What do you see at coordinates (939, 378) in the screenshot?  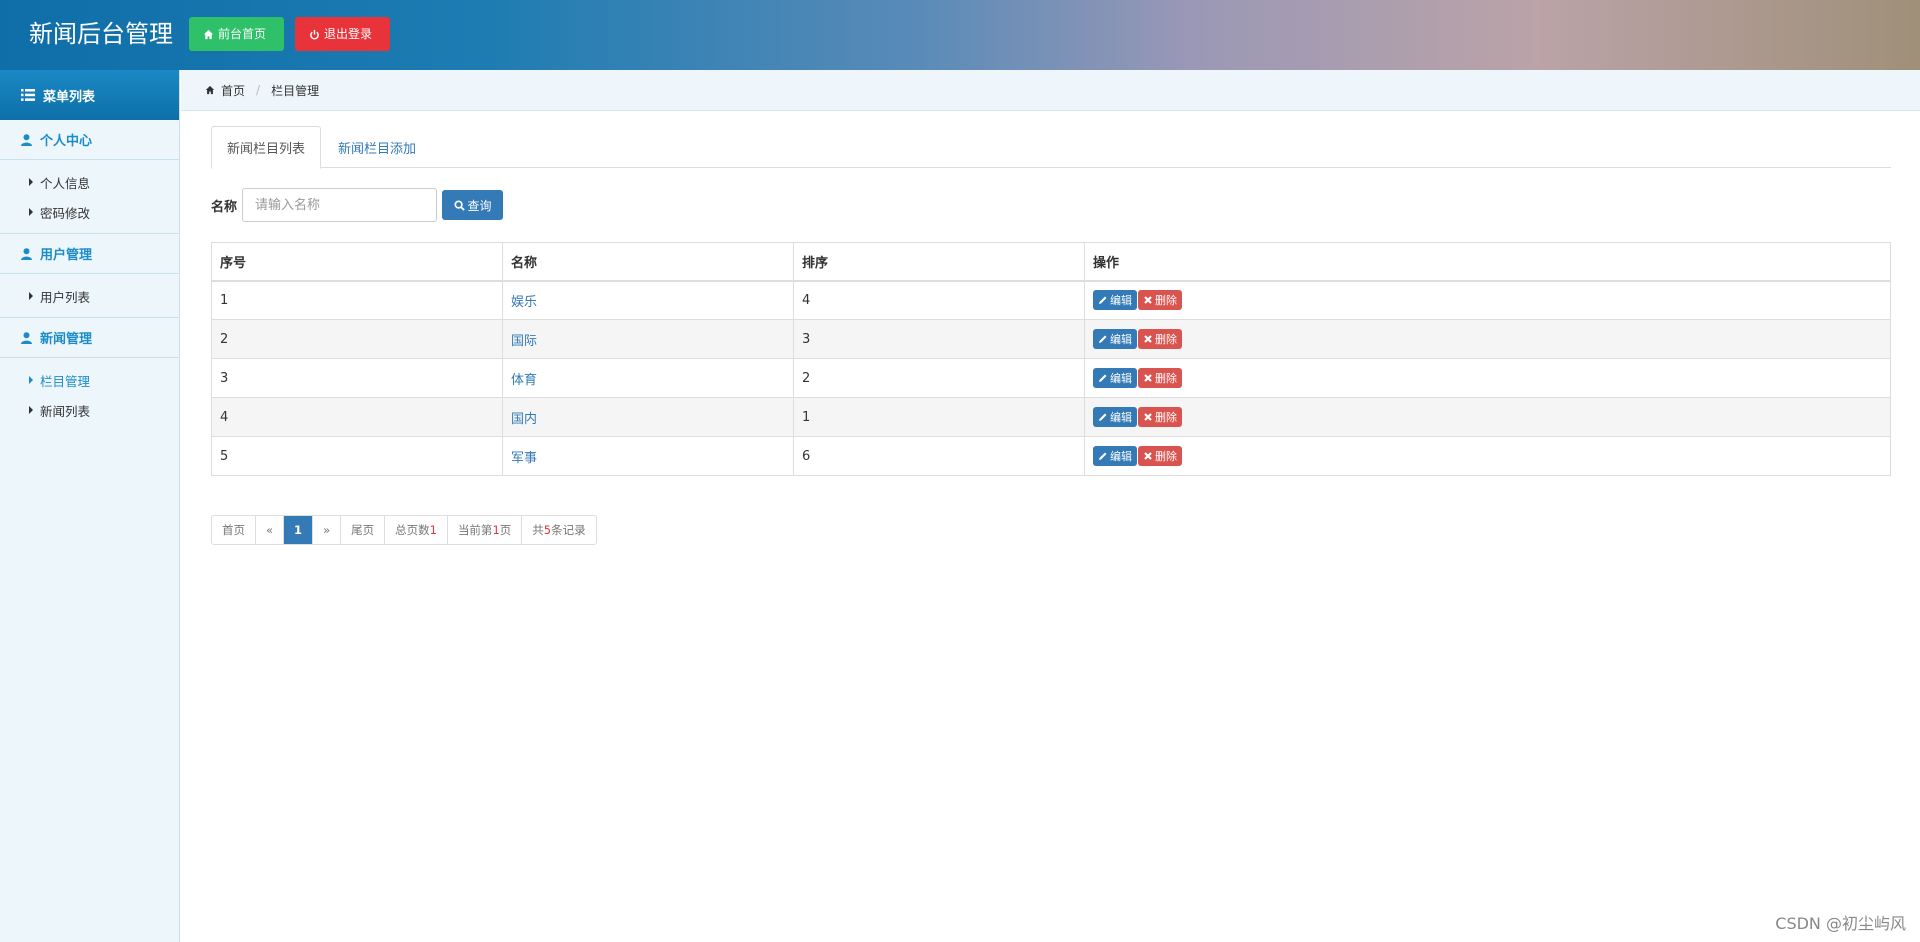 I see `cell-order: 2` at bounding box center [939, 378].